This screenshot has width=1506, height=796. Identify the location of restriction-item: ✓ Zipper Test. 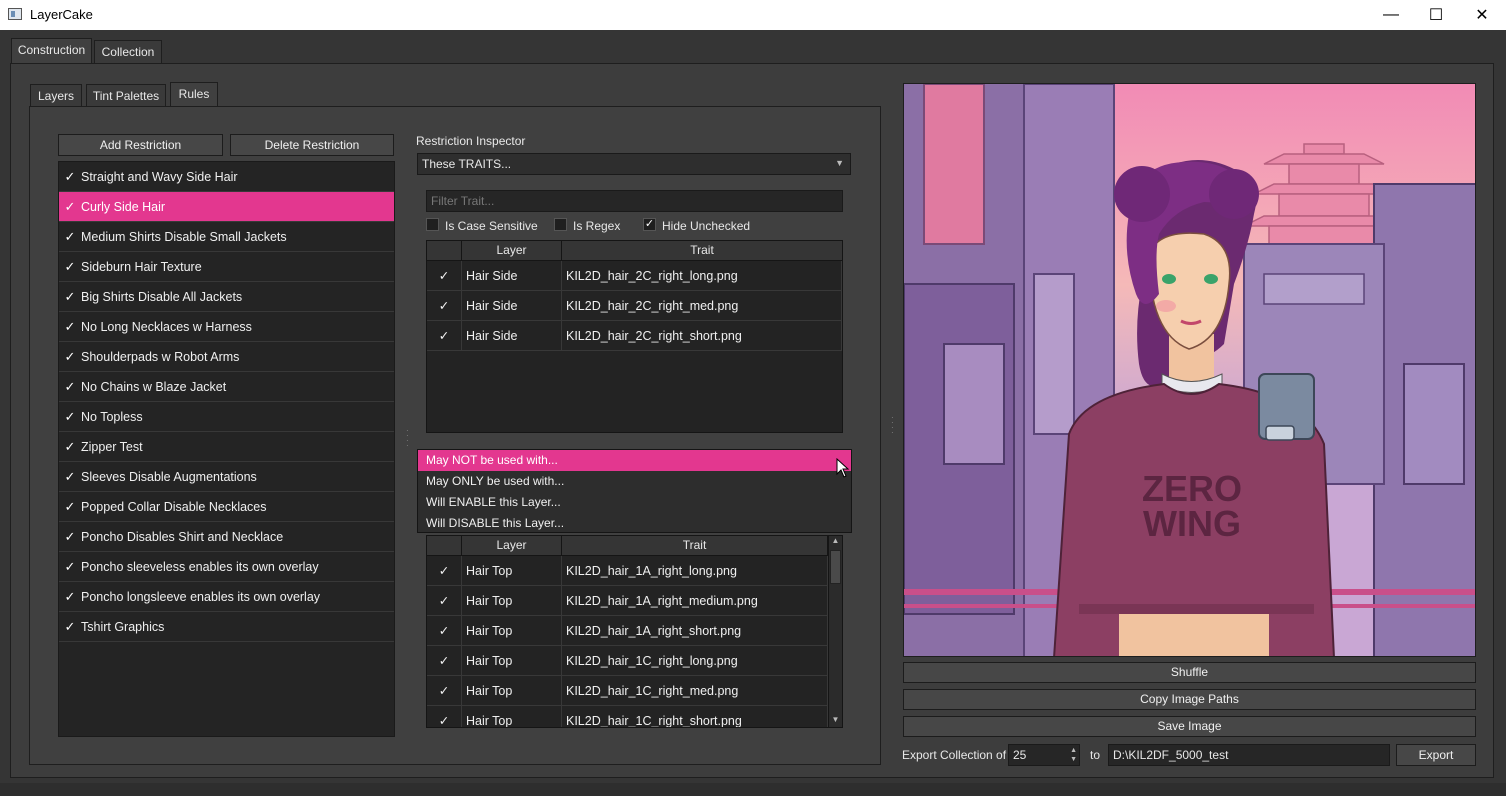
(226, 447).